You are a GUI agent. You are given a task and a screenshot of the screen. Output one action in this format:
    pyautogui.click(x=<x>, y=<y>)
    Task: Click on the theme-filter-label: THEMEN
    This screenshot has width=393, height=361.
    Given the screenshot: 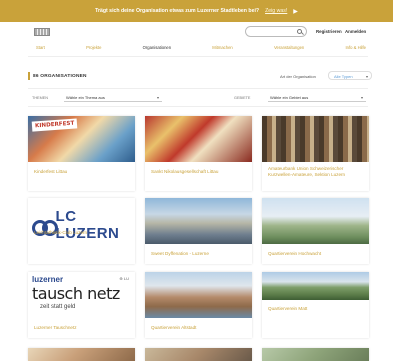 What is the action you would take?
    pyautogui.click(x=40, y=98)
    